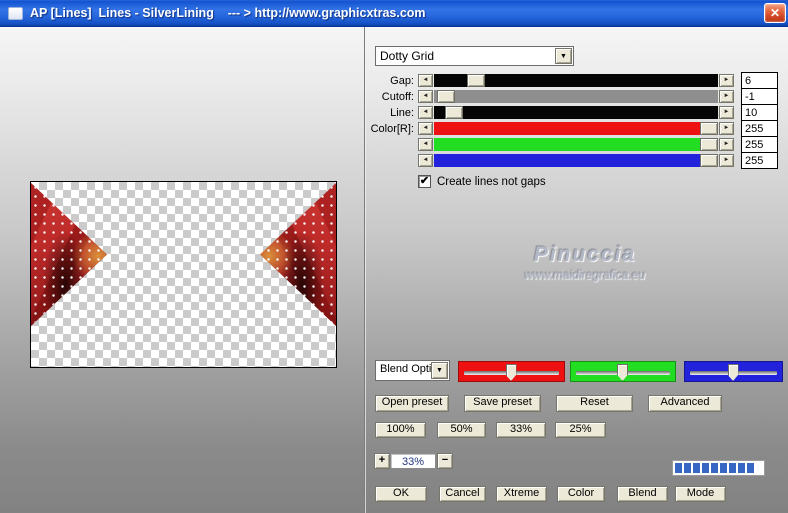 The width and height of the screenshot is (788, 513). I want to click on green-value-field: 255, so click(759, 144).